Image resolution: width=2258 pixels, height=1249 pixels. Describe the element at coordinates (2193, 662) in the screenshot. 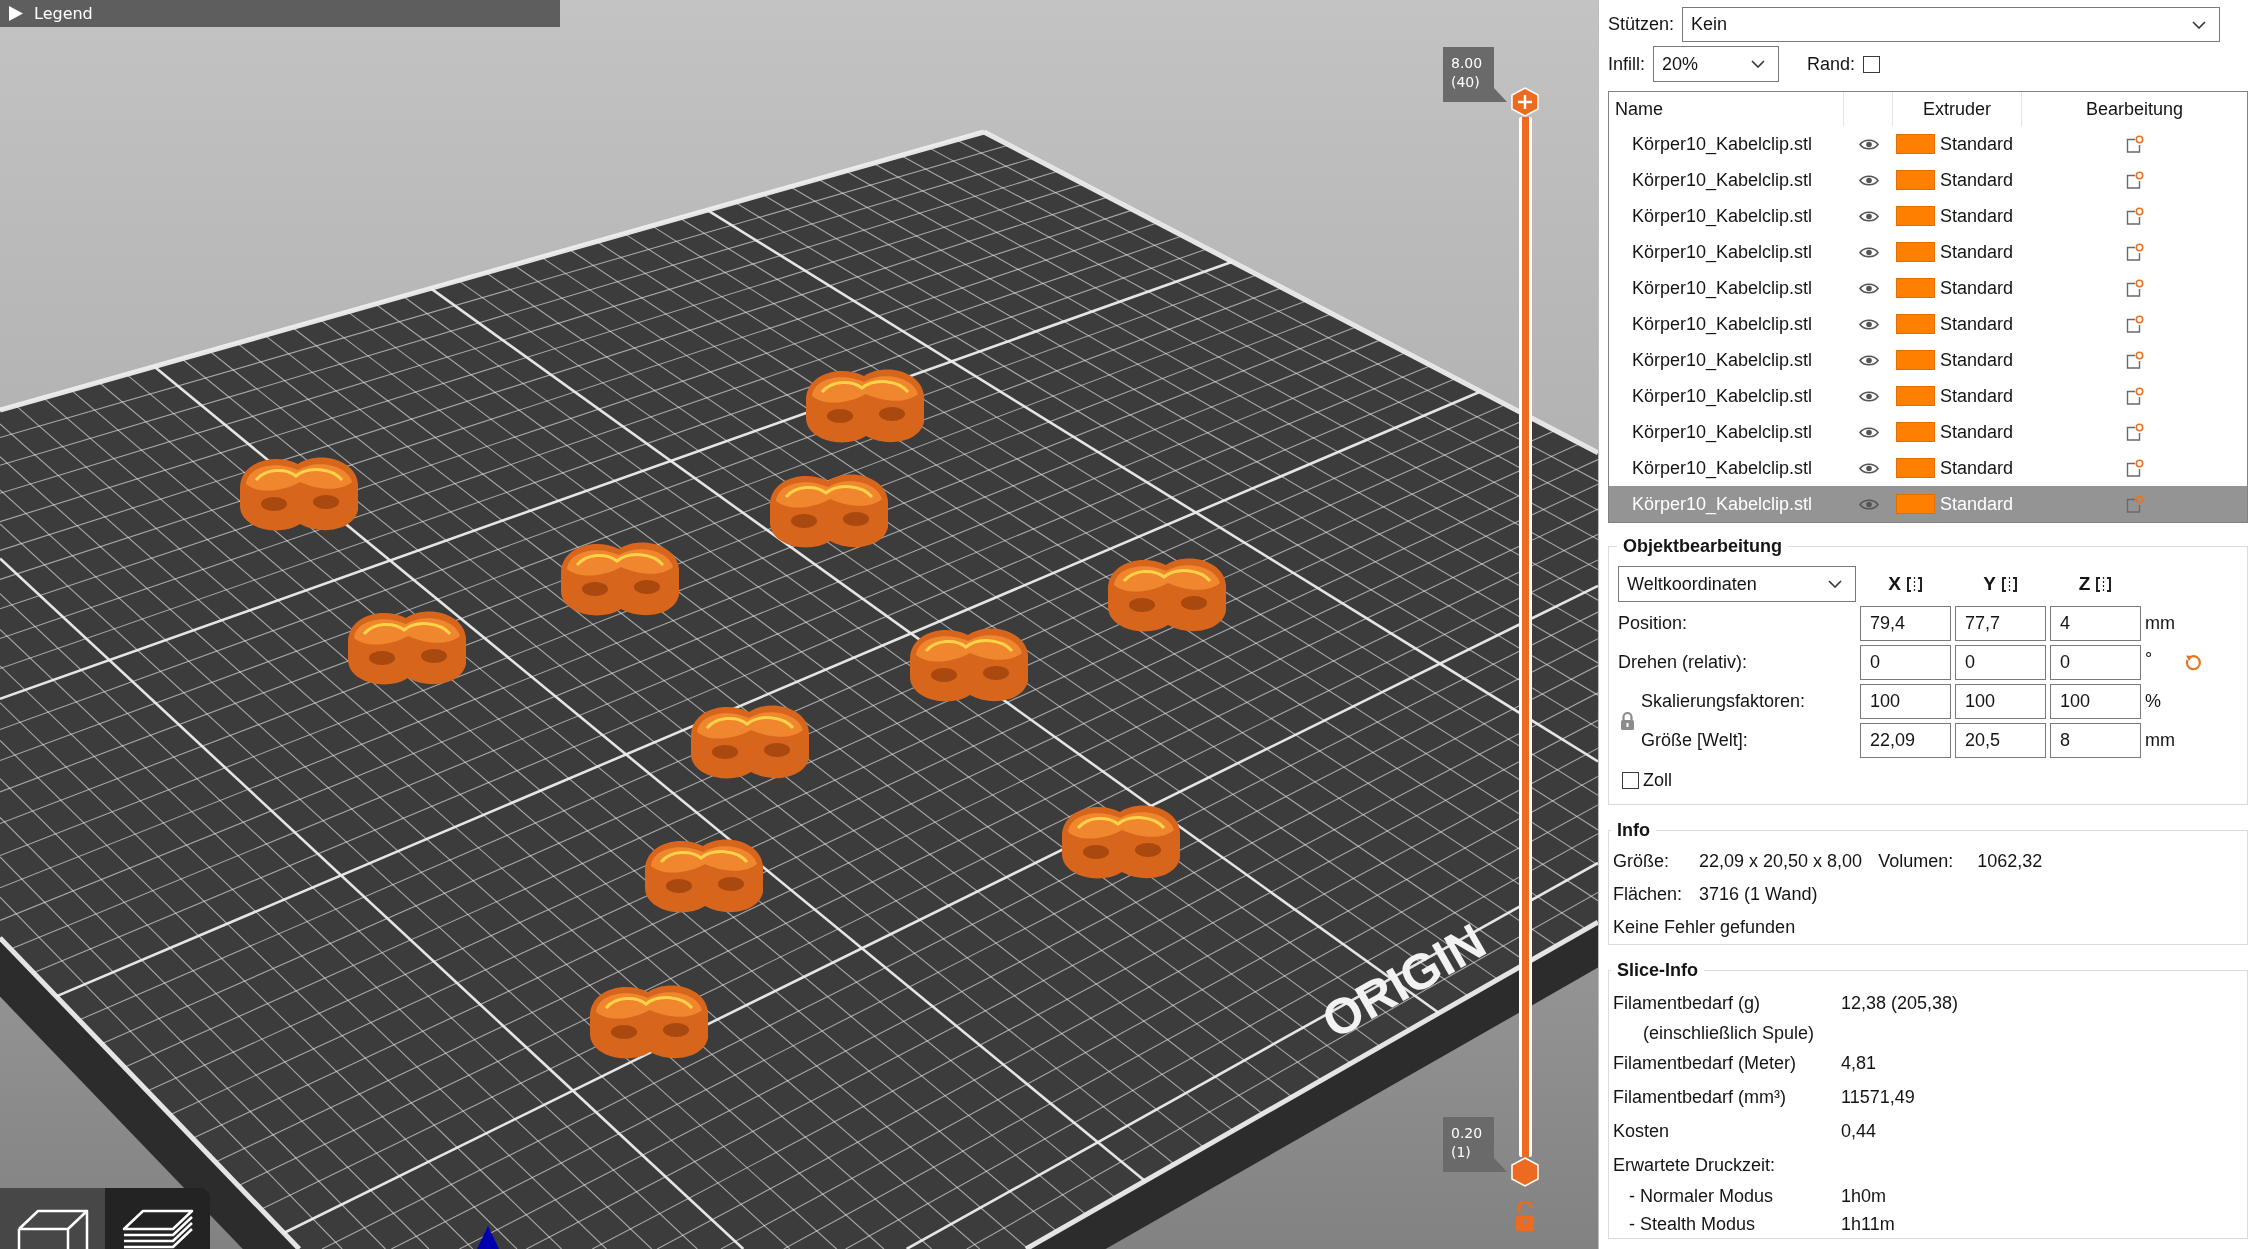

I see `circular-arrow-icon` at that location.